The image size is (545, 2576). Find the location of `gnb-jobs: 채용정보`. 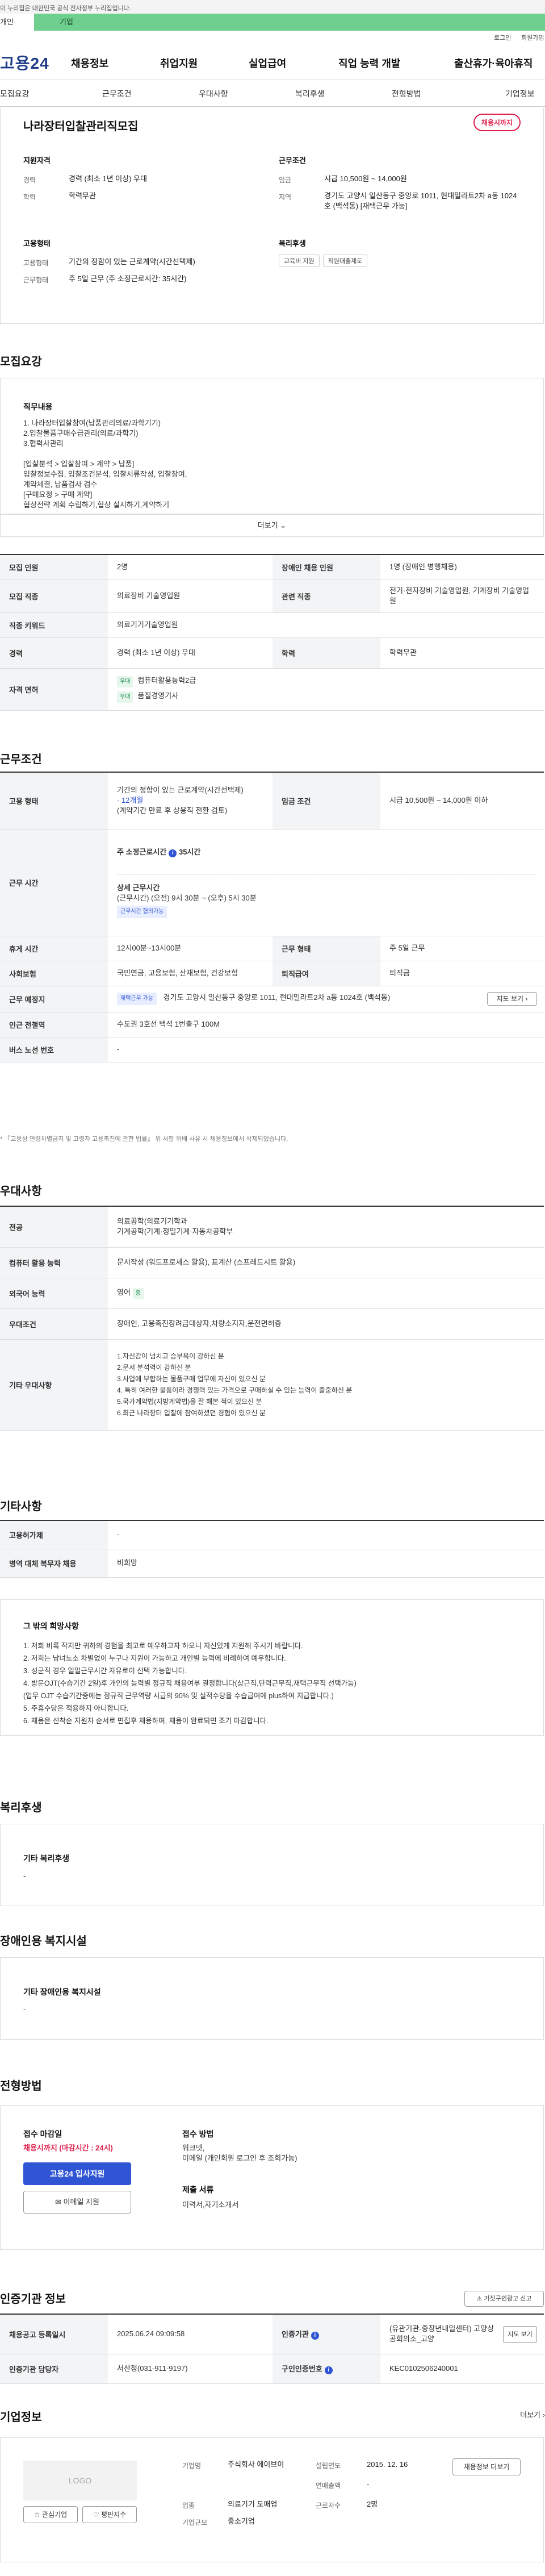

gnb-jobs: 채용정보 is located at coordinates (90, 63).